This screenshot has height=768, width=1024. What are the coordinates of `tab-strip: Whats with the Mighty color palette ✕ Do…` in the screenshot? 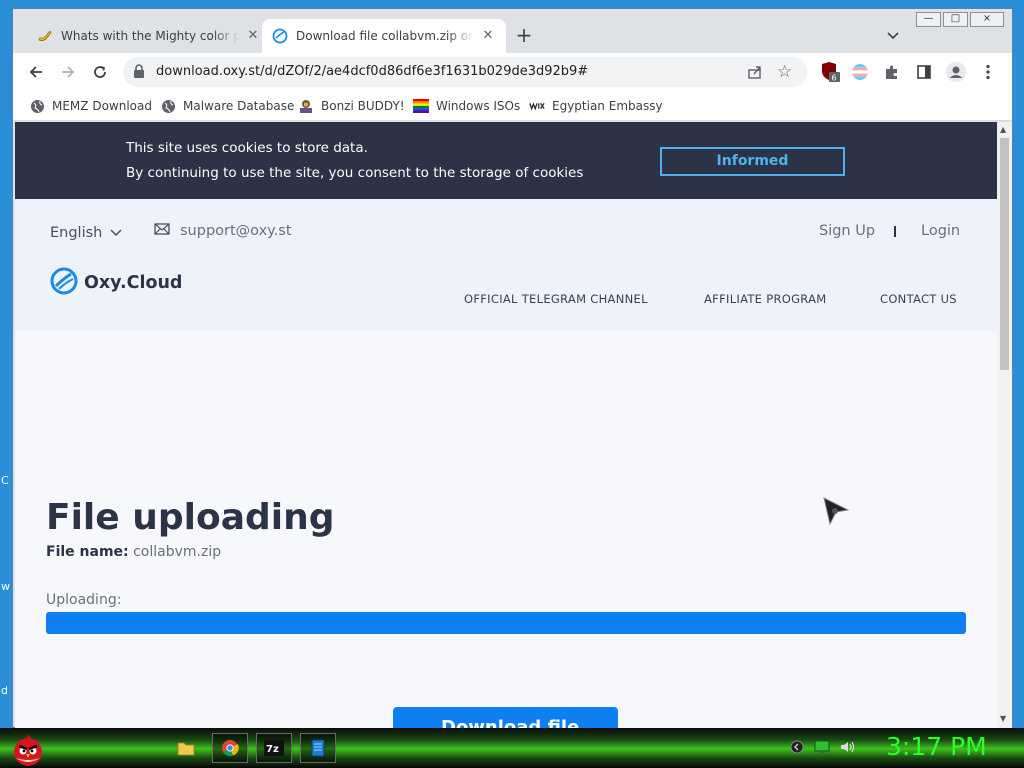 It's located at (512, 31).